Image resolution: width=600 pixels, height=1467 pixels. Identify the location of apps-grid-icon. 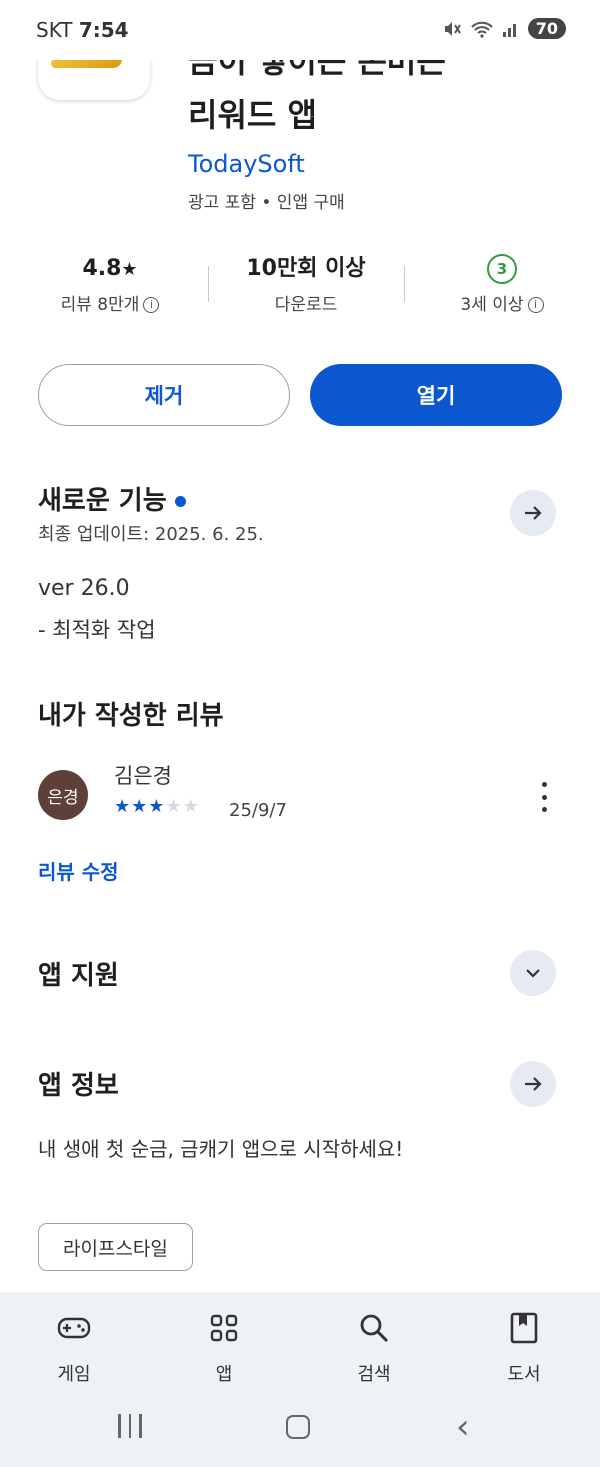
(224, 1328).